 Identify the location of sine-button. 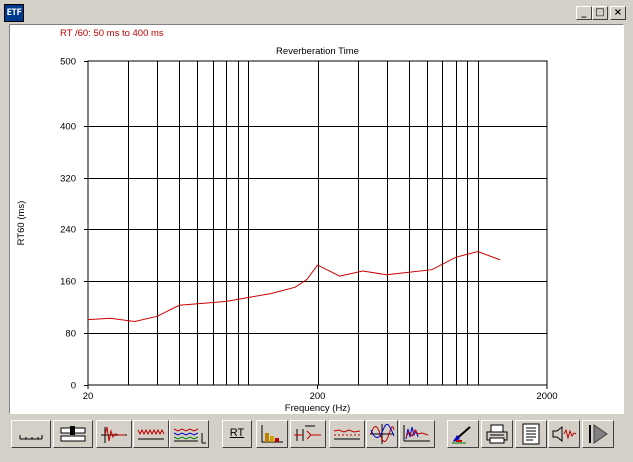
(382, 434).